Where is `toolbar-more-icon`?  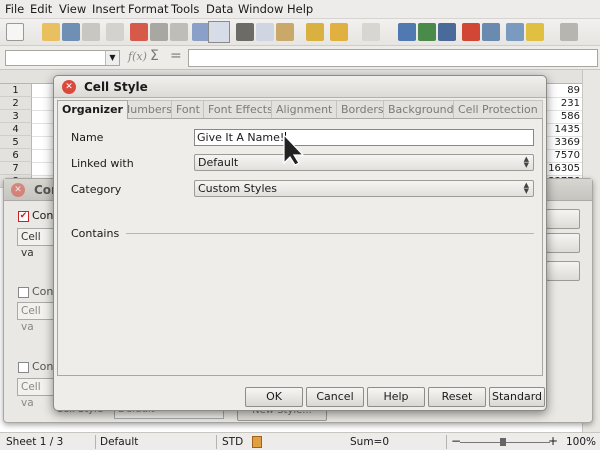 toolbar-more-icon is located at coordinates (569, 32).